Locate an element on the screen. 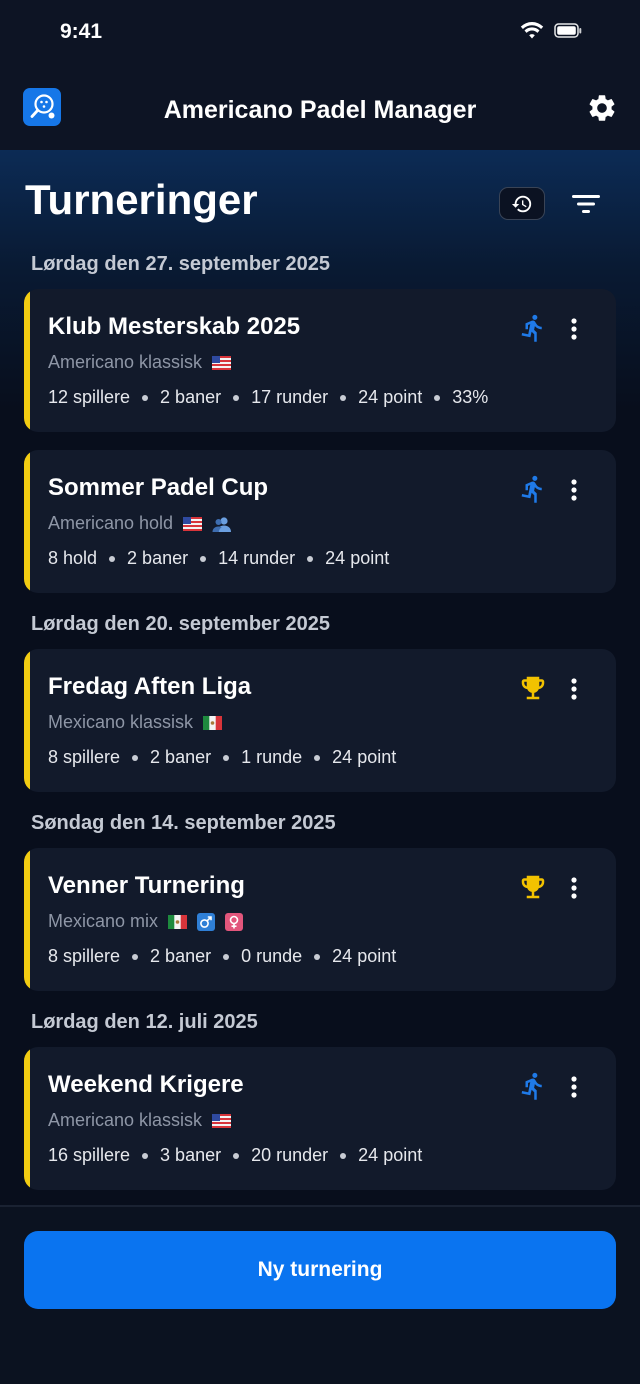  tournament-type: Mexicano mix is located at coordinates (146, 921).